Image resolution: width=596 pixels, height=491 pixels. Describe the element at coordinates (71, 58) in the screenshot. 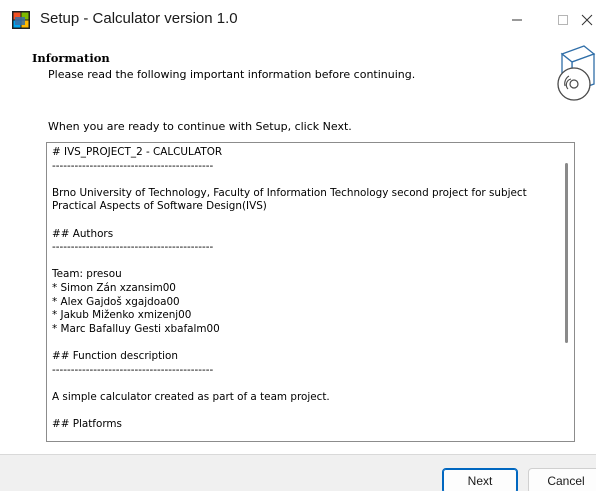

I see `page-title: Information` at that location.